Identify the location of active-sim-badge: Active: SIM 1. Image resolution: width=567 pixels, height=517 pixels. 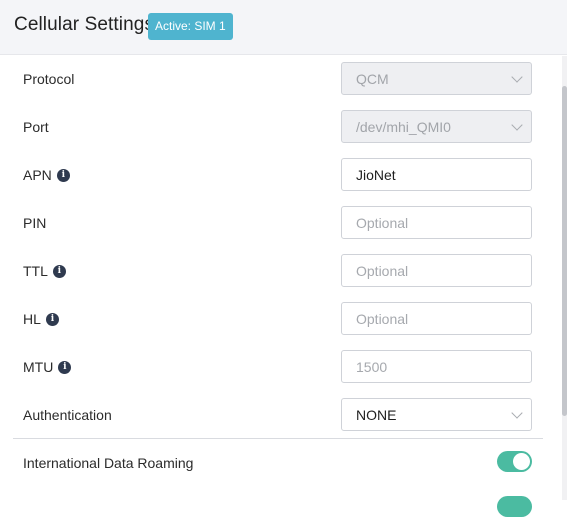
(190, 26).